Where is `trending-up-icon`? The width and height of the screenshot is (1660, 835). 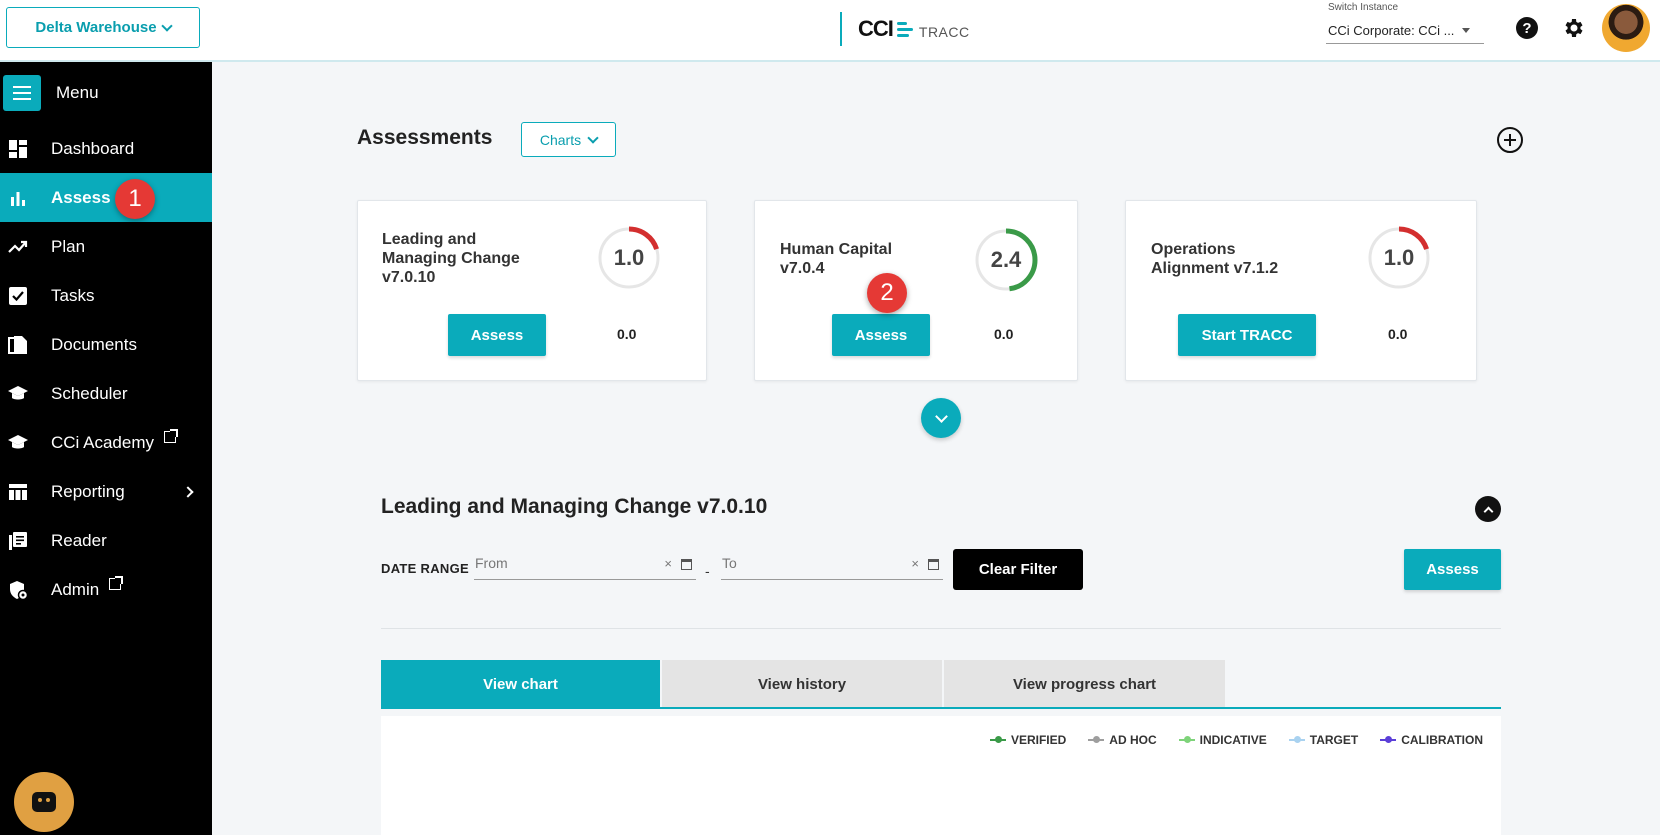
trending-up-icon is located at coordinates (18, 246).